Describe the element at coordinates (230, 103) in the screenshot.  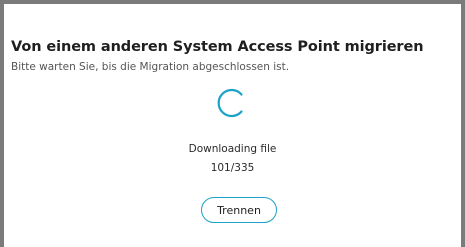
I see `loading-spinner-icon` at that location.